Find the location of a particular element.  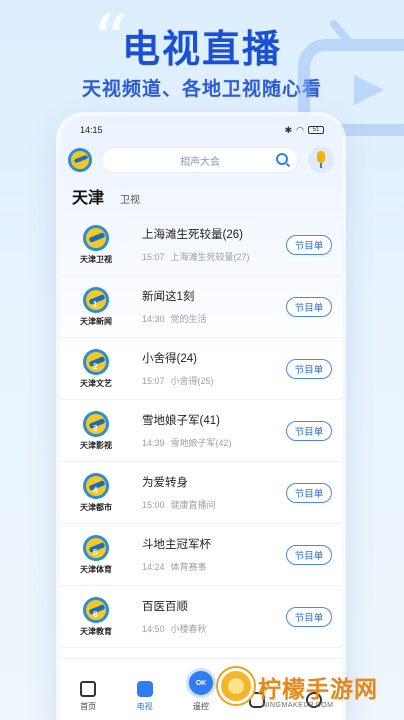

next-title: 雪地娘子军(42) is located at coordinates (201, 443).